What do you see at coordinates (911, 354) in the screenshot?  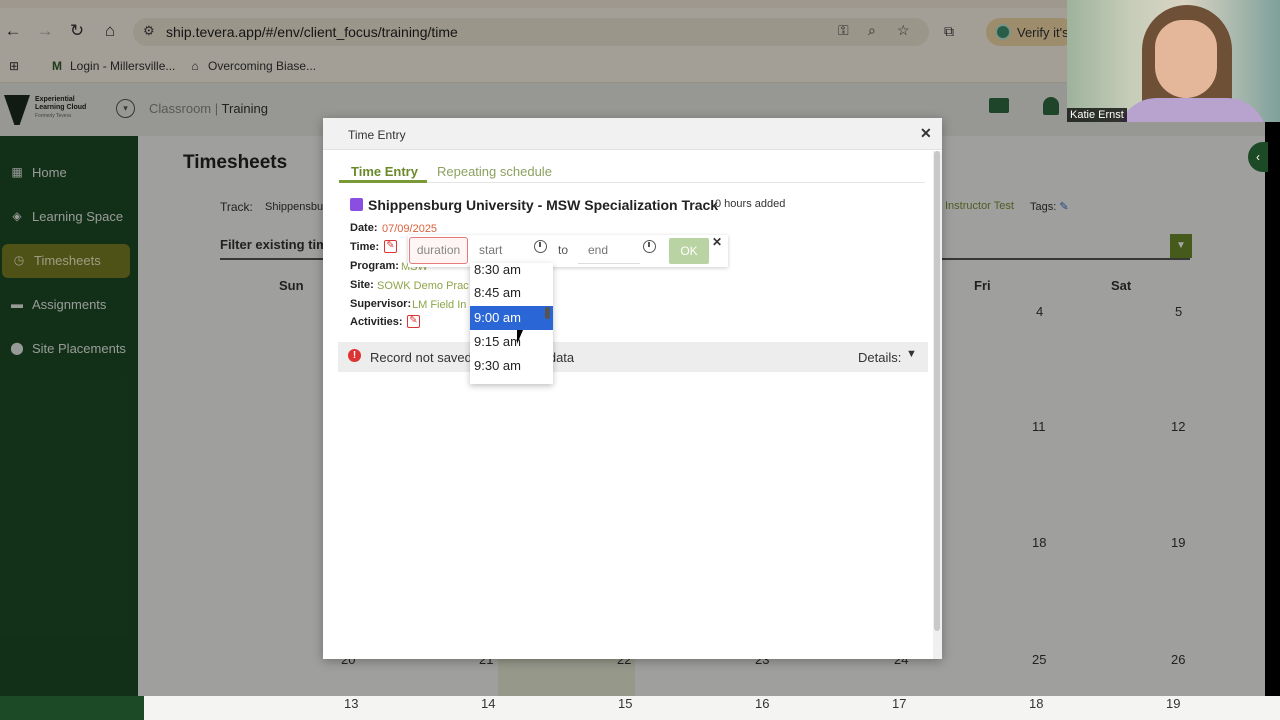 I see `chevron-down-icon: ▼` at bounding box center [911, 354].